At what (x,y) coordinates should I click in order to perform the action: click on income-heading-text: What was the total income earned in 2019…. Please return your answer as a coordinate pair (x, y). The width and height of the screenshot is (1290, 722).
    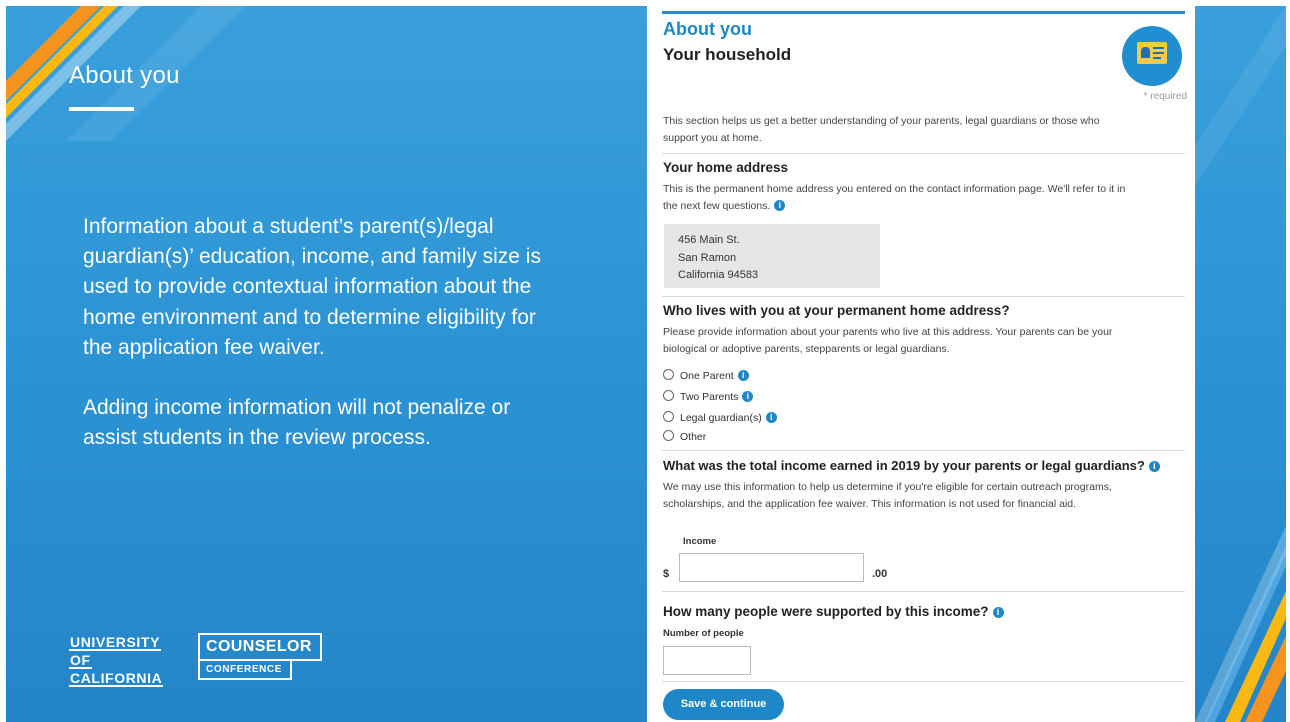
    Looking at the image, I should click on (904, 465).